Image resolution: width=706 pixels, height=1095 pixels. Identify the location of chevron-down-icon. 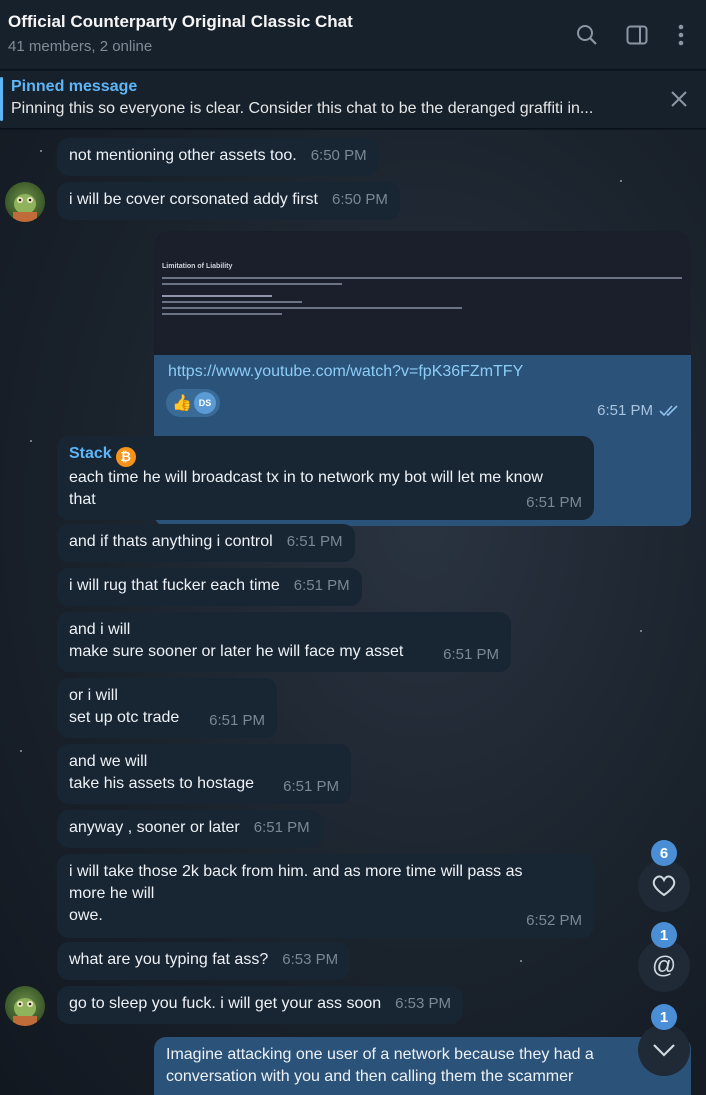
(664, 1050).